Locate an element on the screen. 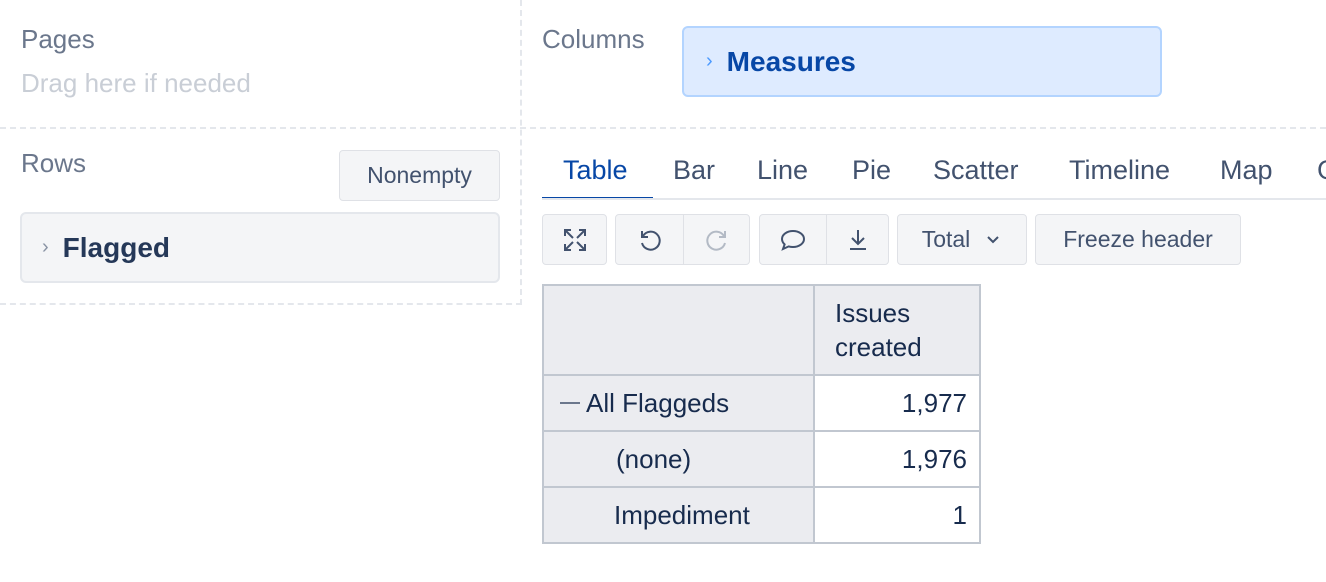 This screenshot has height=582, width=1326. corner-cell is located at coordinates (678, 330).